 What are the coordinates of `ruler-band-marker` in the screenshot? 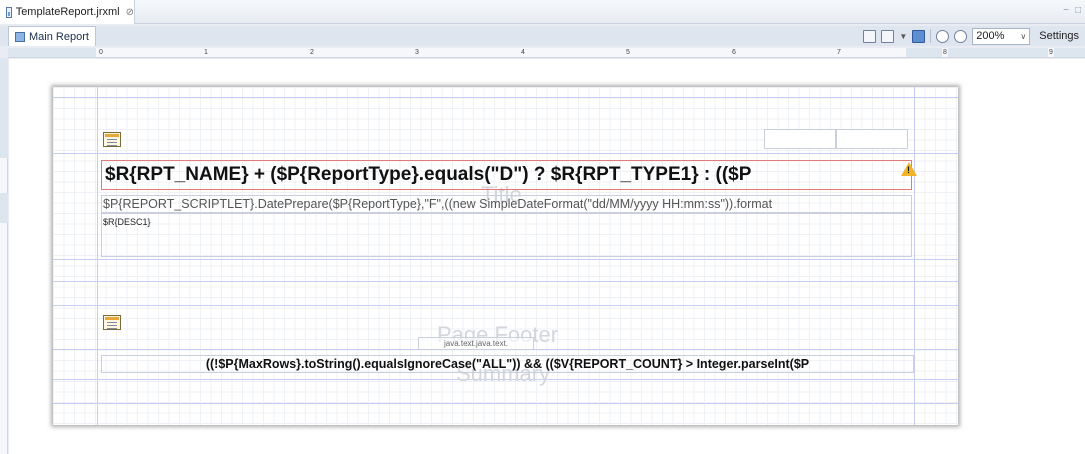 It's located at (4, 208).